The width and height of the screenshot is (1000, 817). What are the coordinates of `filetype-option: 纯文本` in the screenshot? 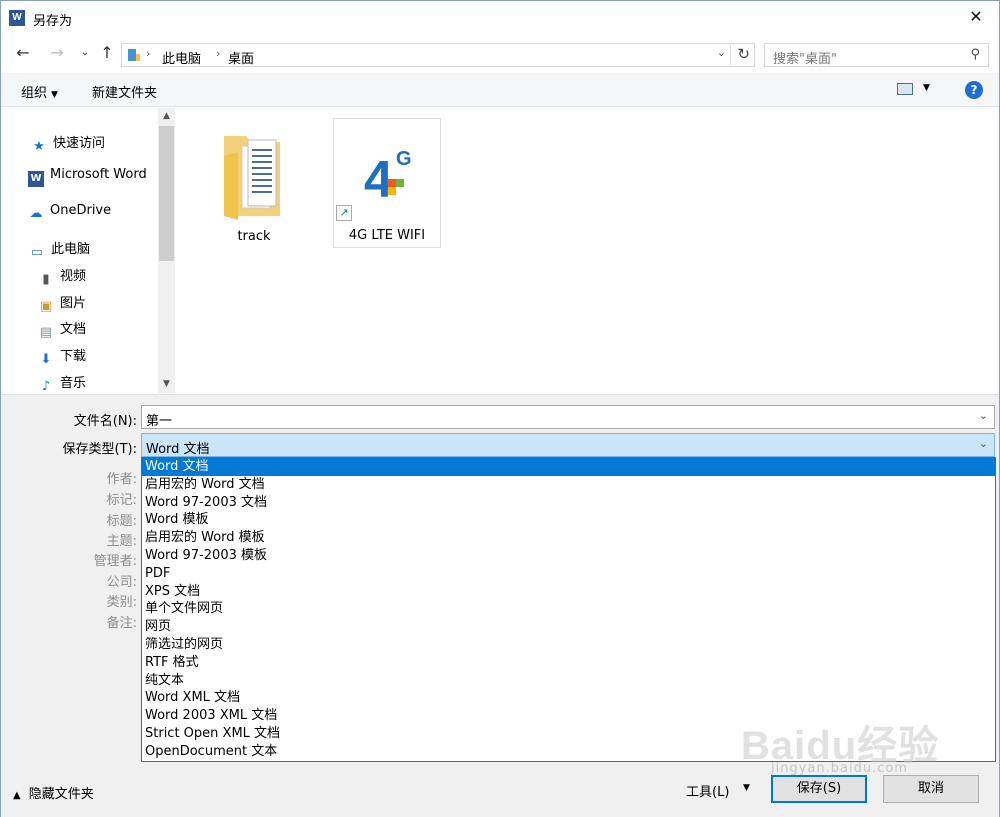 It's located at (568, 681).